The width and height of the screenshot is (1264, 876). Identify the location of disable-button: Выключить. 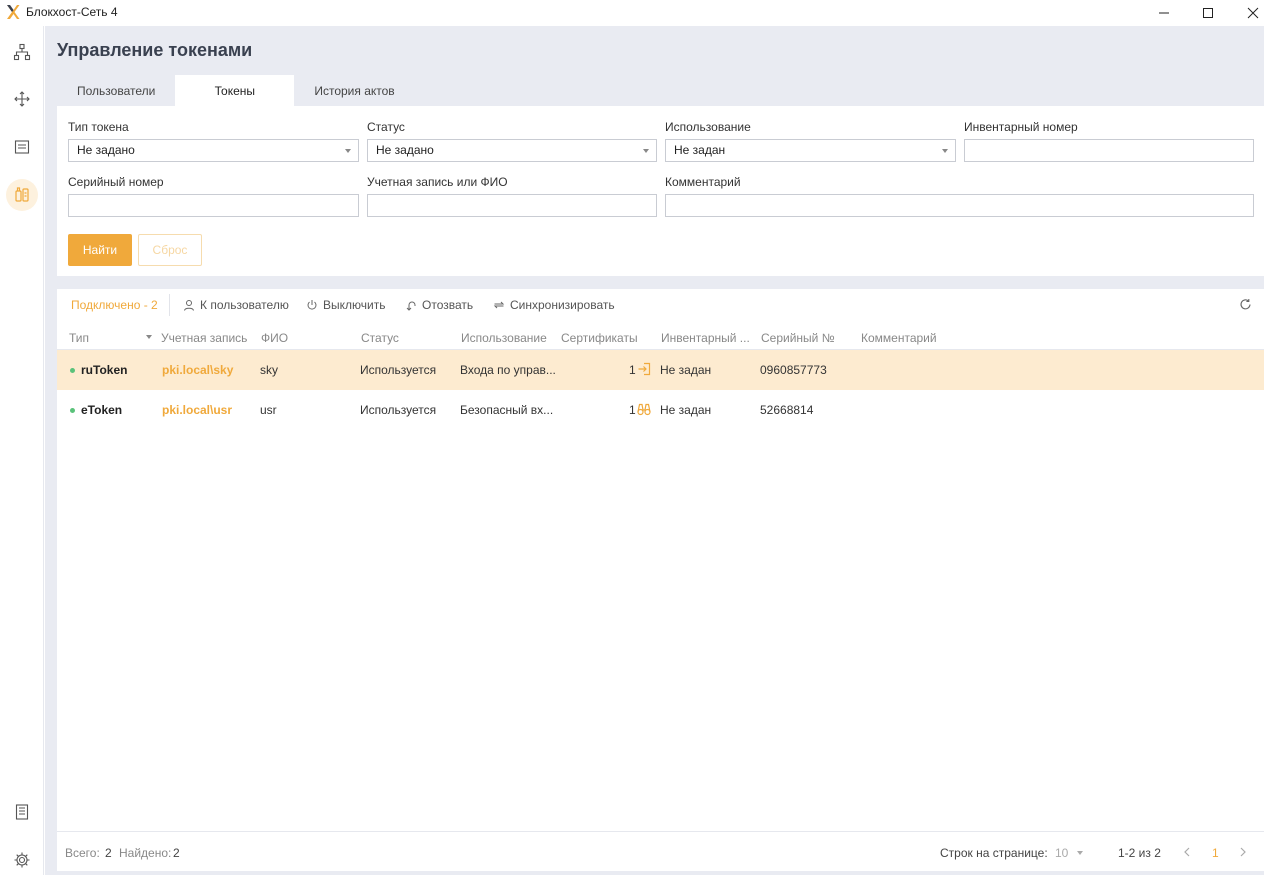
(345, 305).